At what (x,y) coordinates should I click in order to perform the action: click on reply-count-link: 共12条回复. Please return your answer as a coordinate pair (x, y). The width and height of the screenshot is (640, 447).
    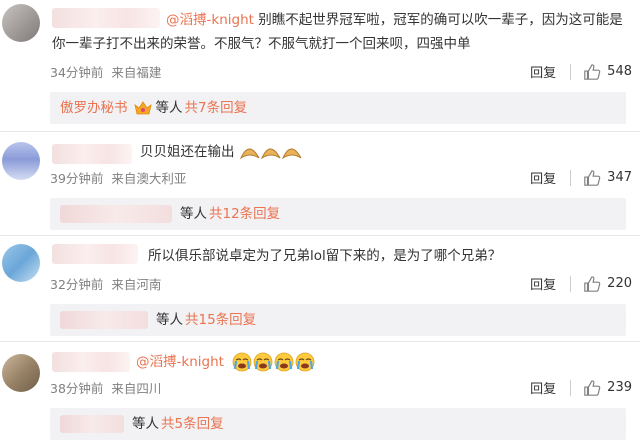
    Looking at the image, I should click on (244, 214).